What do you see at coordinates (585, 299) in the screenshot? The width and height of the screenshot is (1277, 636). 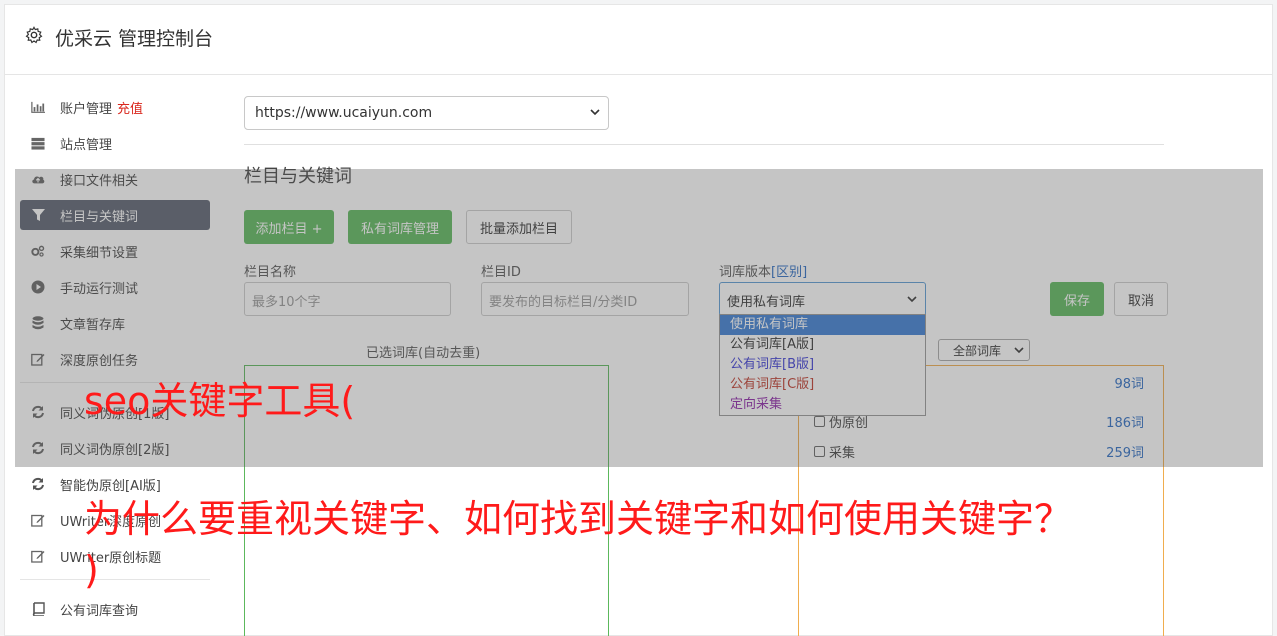 I see `column-id-input: 要发布的目标栏目/分类ID` at bounding box center [585, 299].